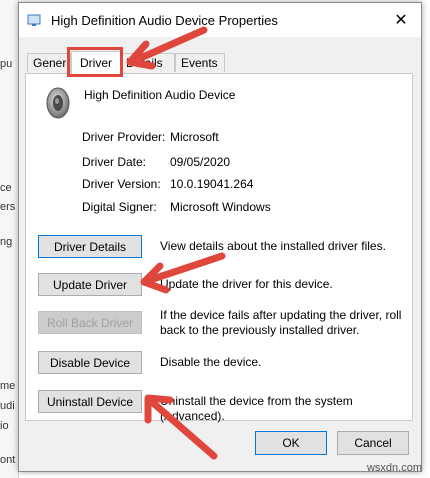 The width and height of the screenshot is (430, 478). What do you see at coordinates (4, 426) in the screenshot?
I see `bg-fragment: io` at bounding box center [4, 426].